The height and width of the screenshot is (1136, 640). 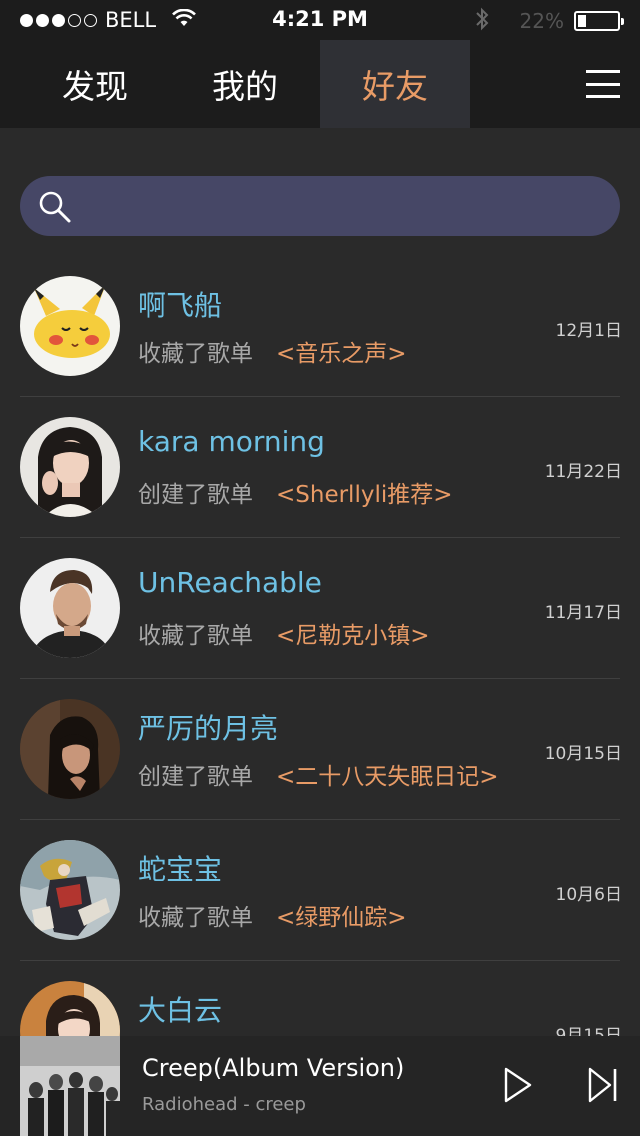 I want to click on search-input, so click(x=345, y=206).